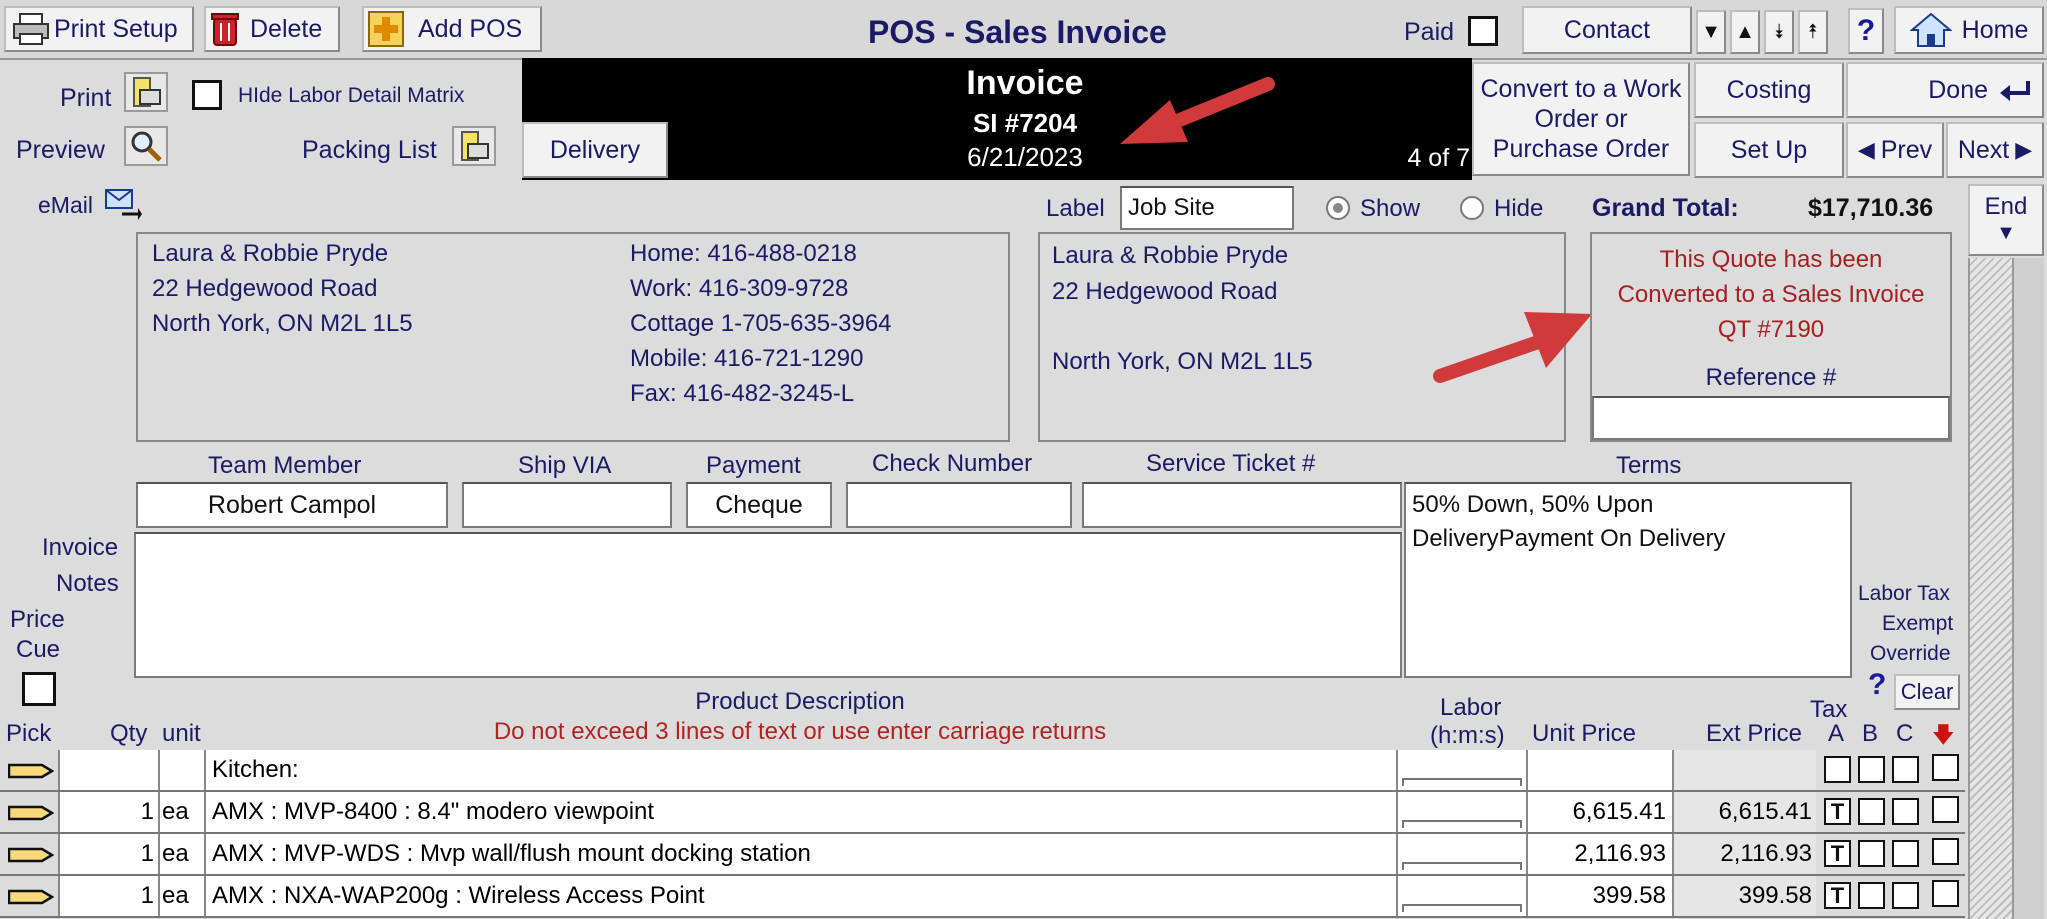  Describe the element at coordinates (1895, 150) in the screenshot. I see `prev-button: ◀ Prev` at that location.